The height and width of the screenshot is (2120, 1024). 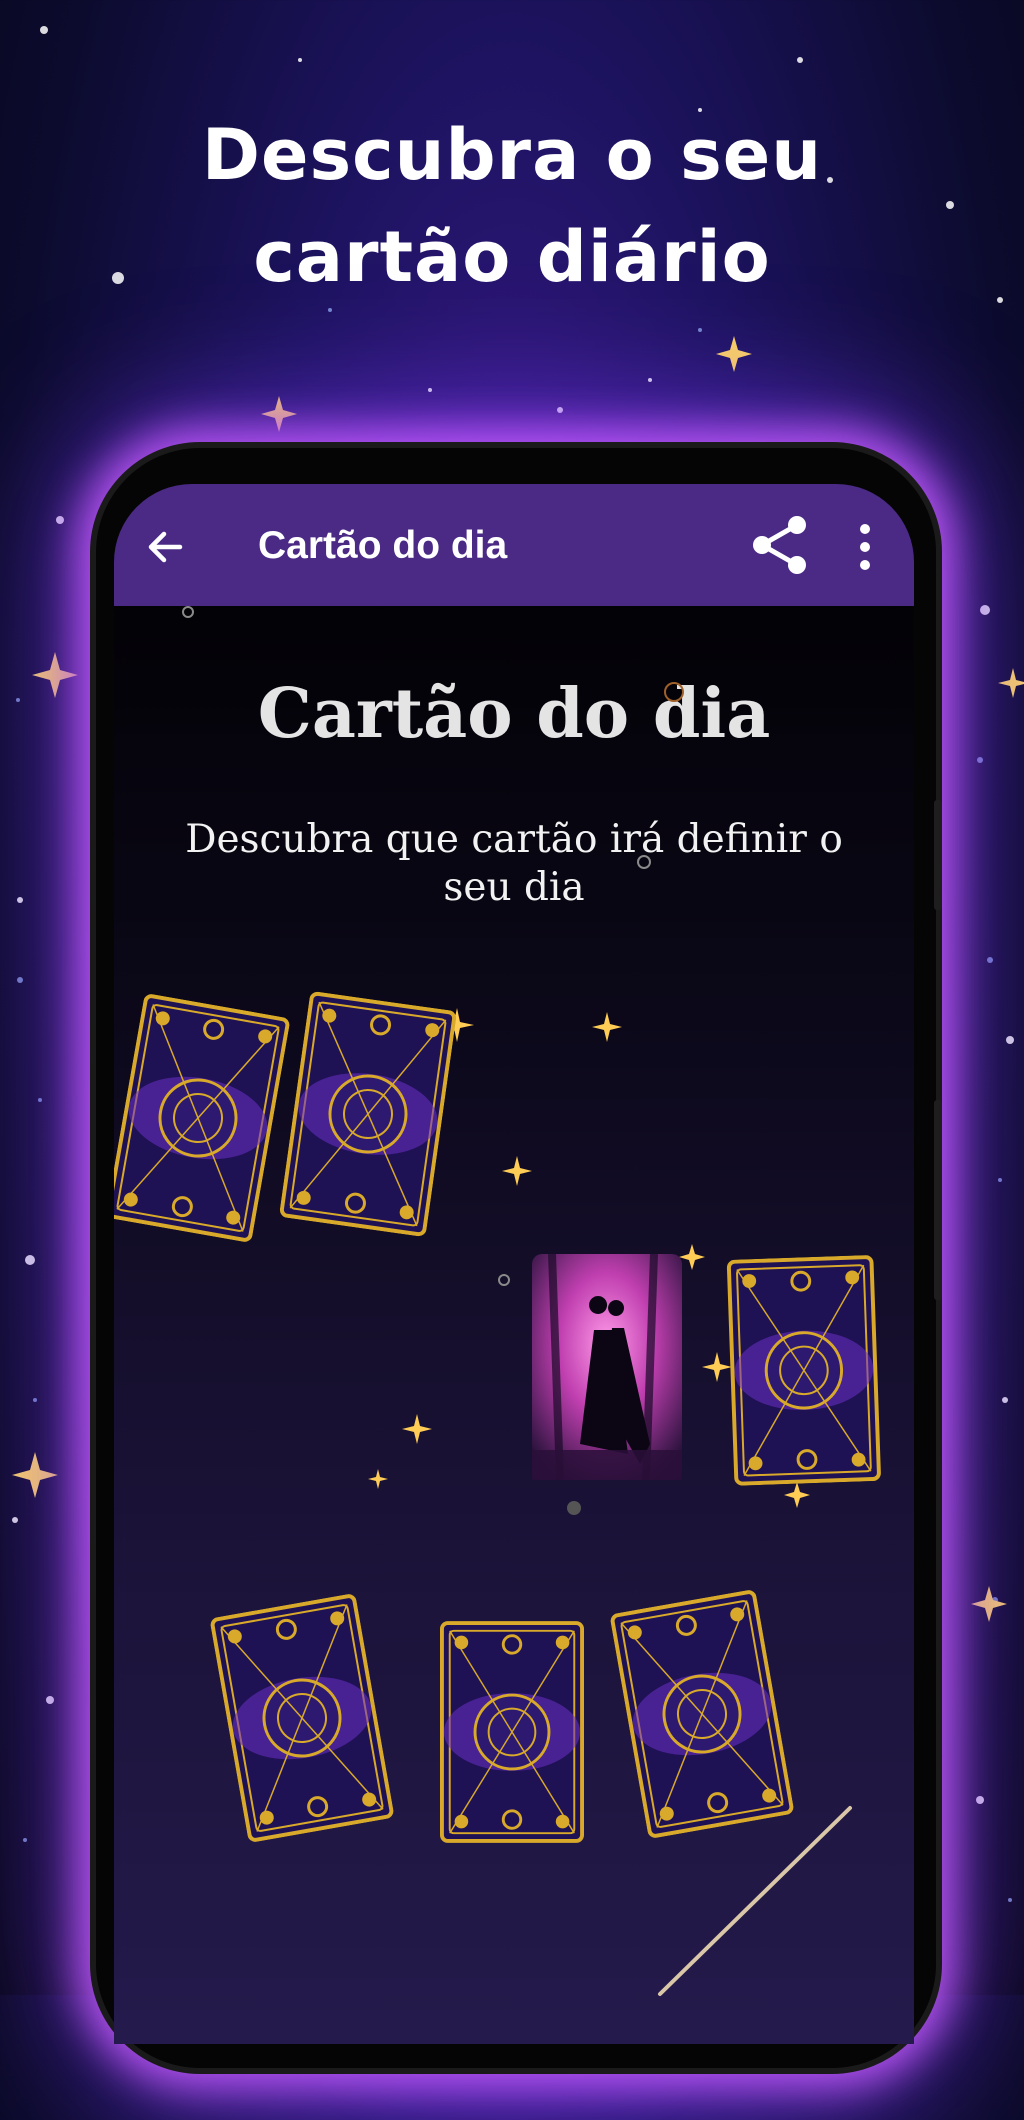 I want to click on promo-headline-line1: Descubra o seu, so click(x=512, y=155).